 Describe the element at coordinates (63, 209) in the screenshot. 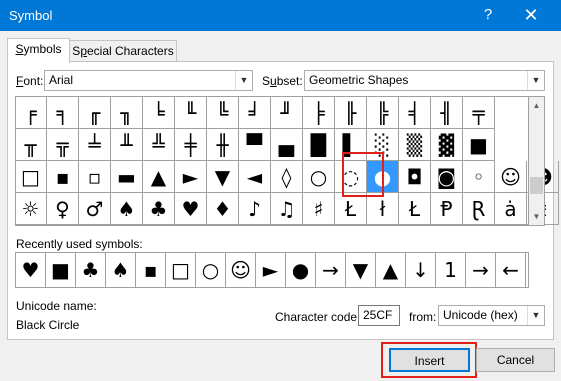

I see `symbol-cell: ♀` at that location.